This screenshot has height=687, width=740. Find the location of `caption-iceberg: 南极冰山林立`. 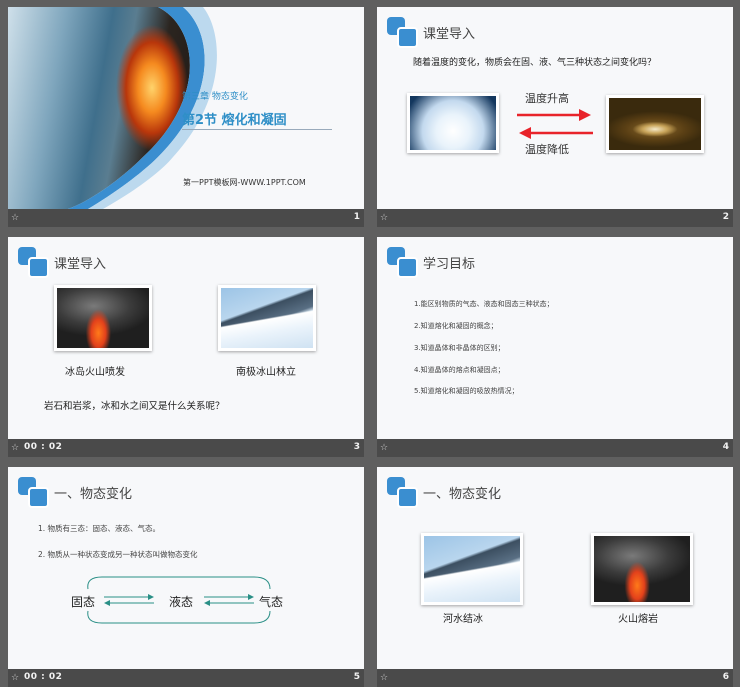

caption-iceberg: 南极冰山林立 is located at coordinates (266, 372).